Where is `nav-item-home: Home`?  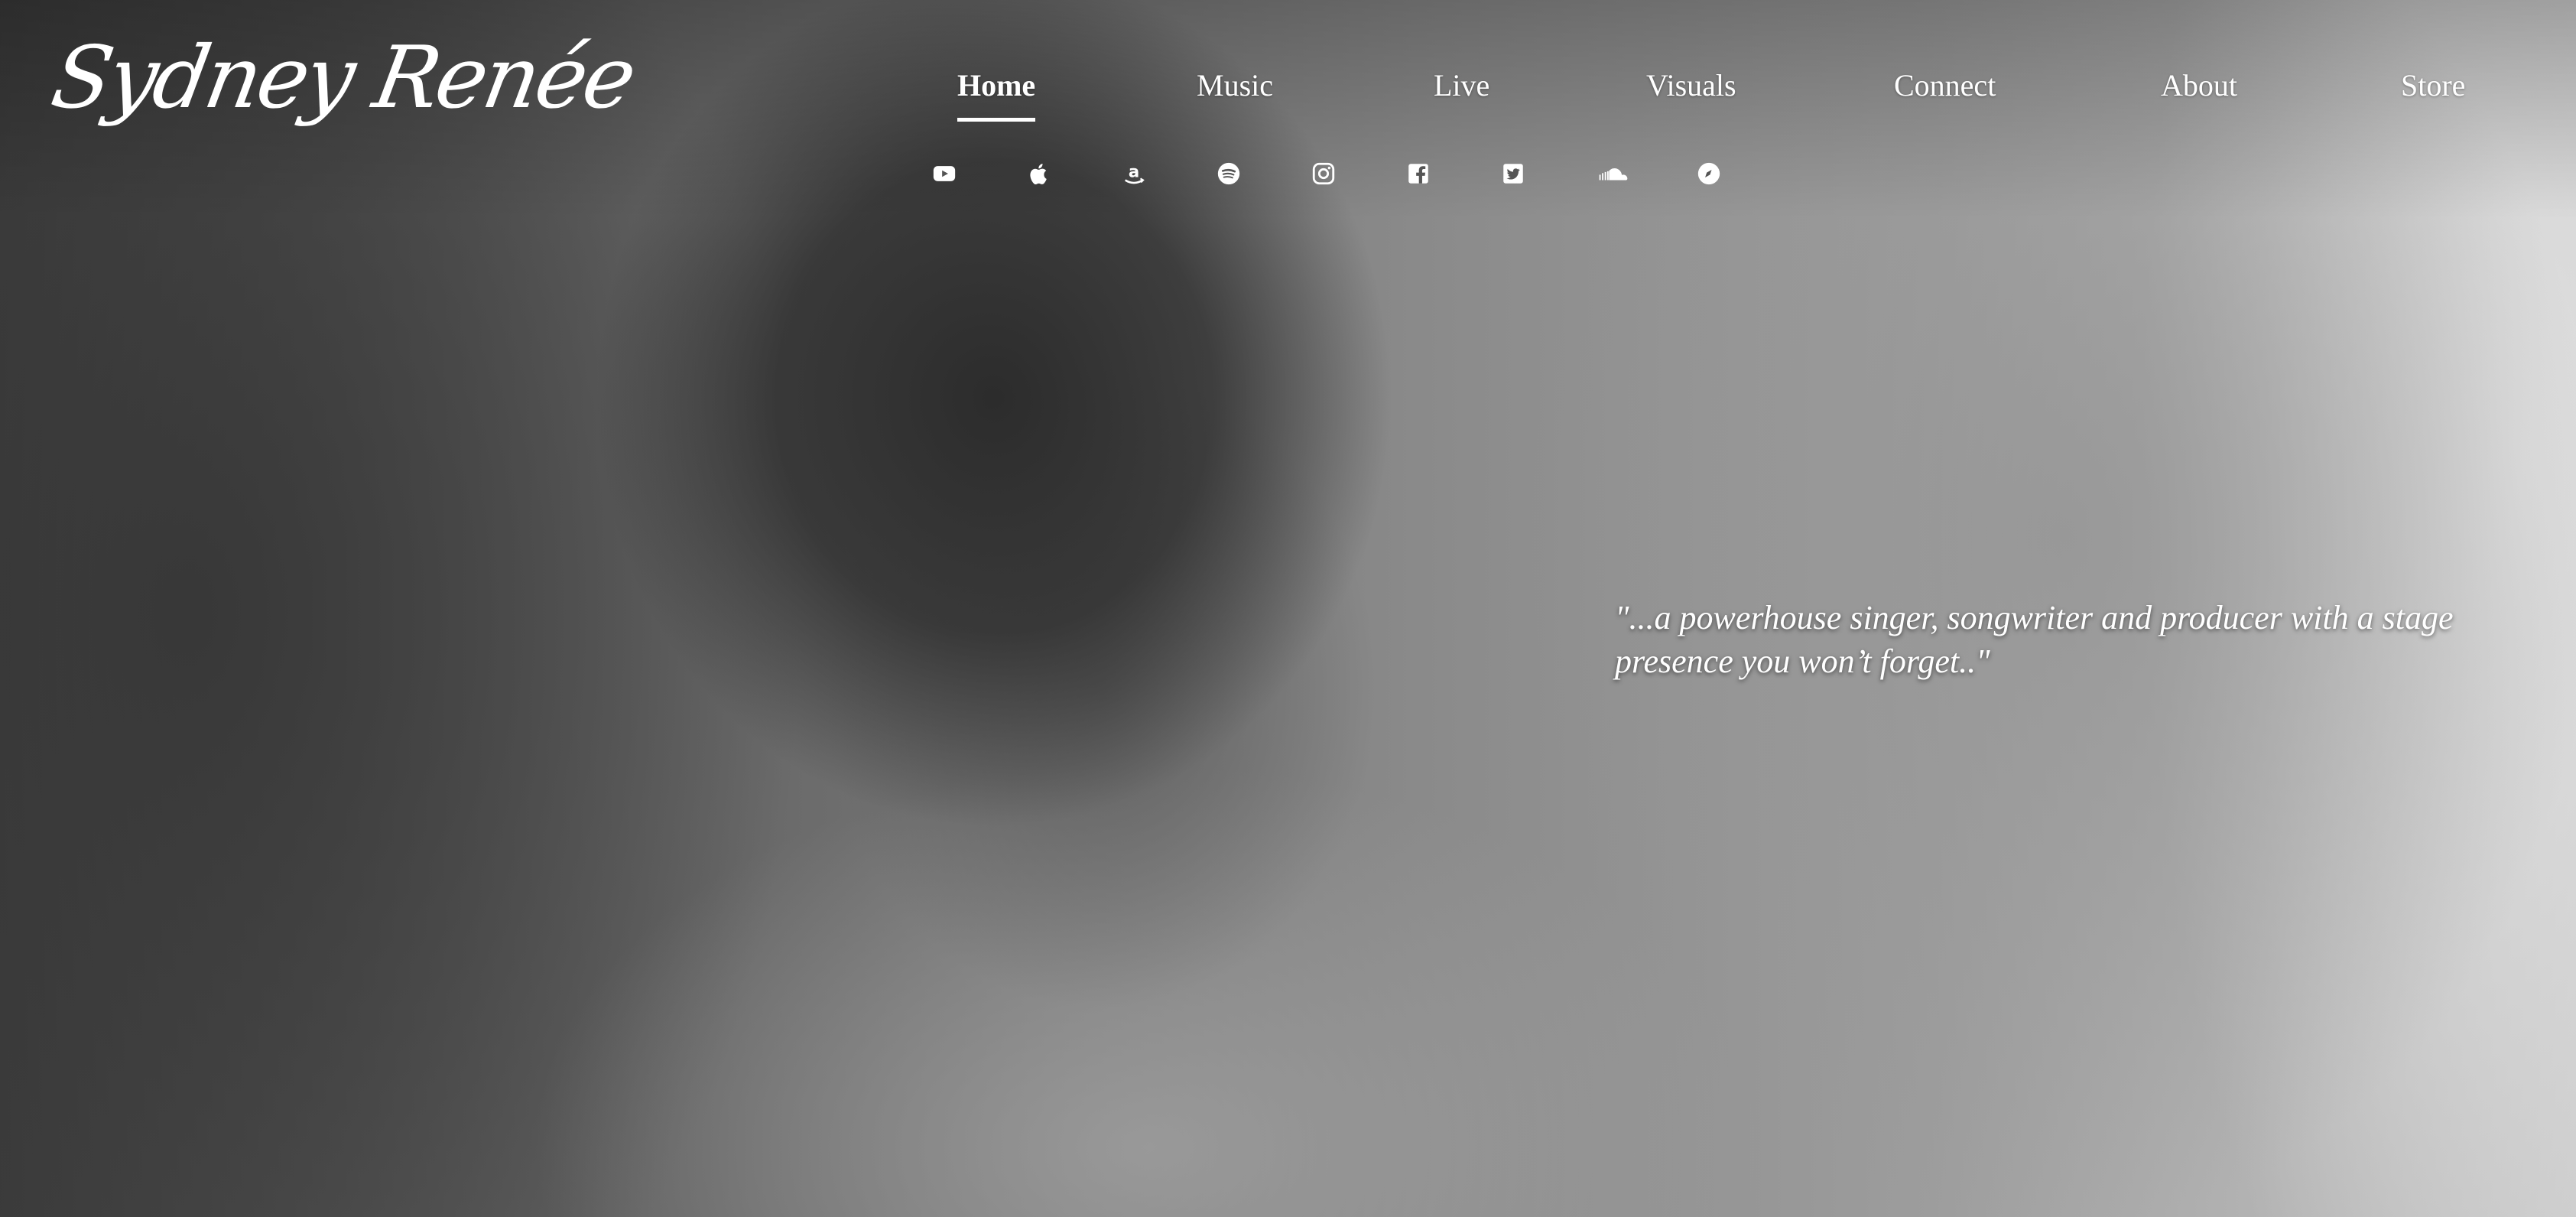 nav-item-home: Home is located at coordinates (997, 94).